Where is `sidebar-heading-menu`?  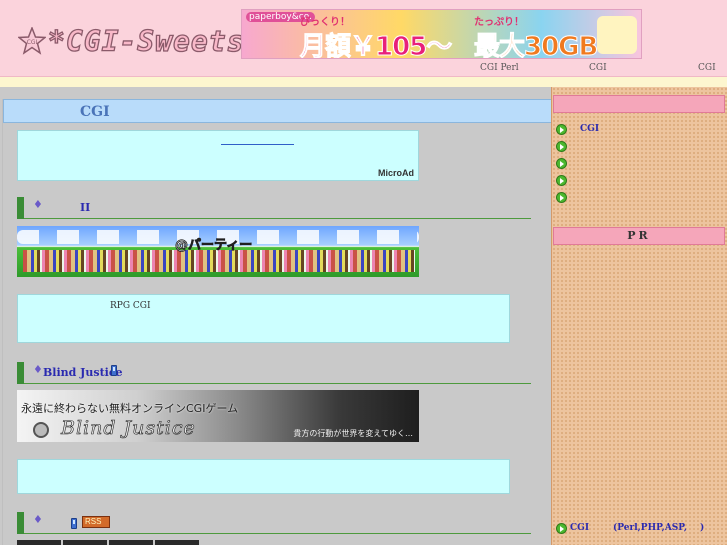 sidebar-heading-menu is located at coordinates (639, 104).